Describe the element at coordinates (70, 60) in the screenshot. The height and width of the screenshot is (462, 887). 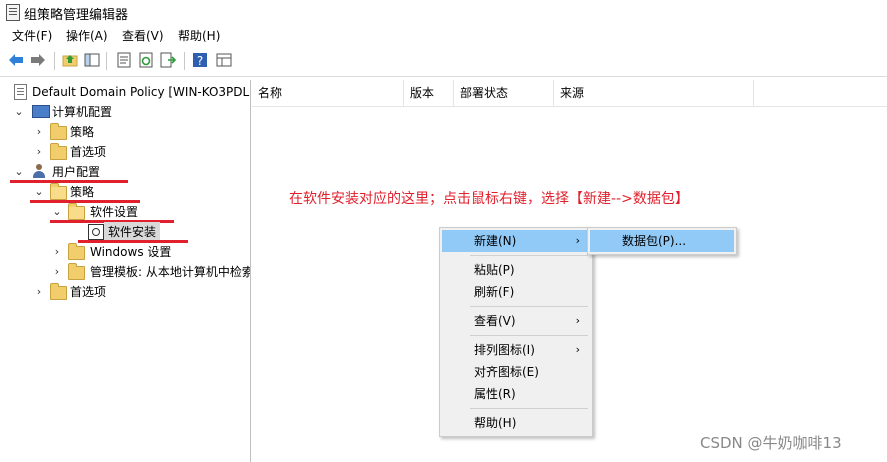
I see `up-folder-icon` at that location.